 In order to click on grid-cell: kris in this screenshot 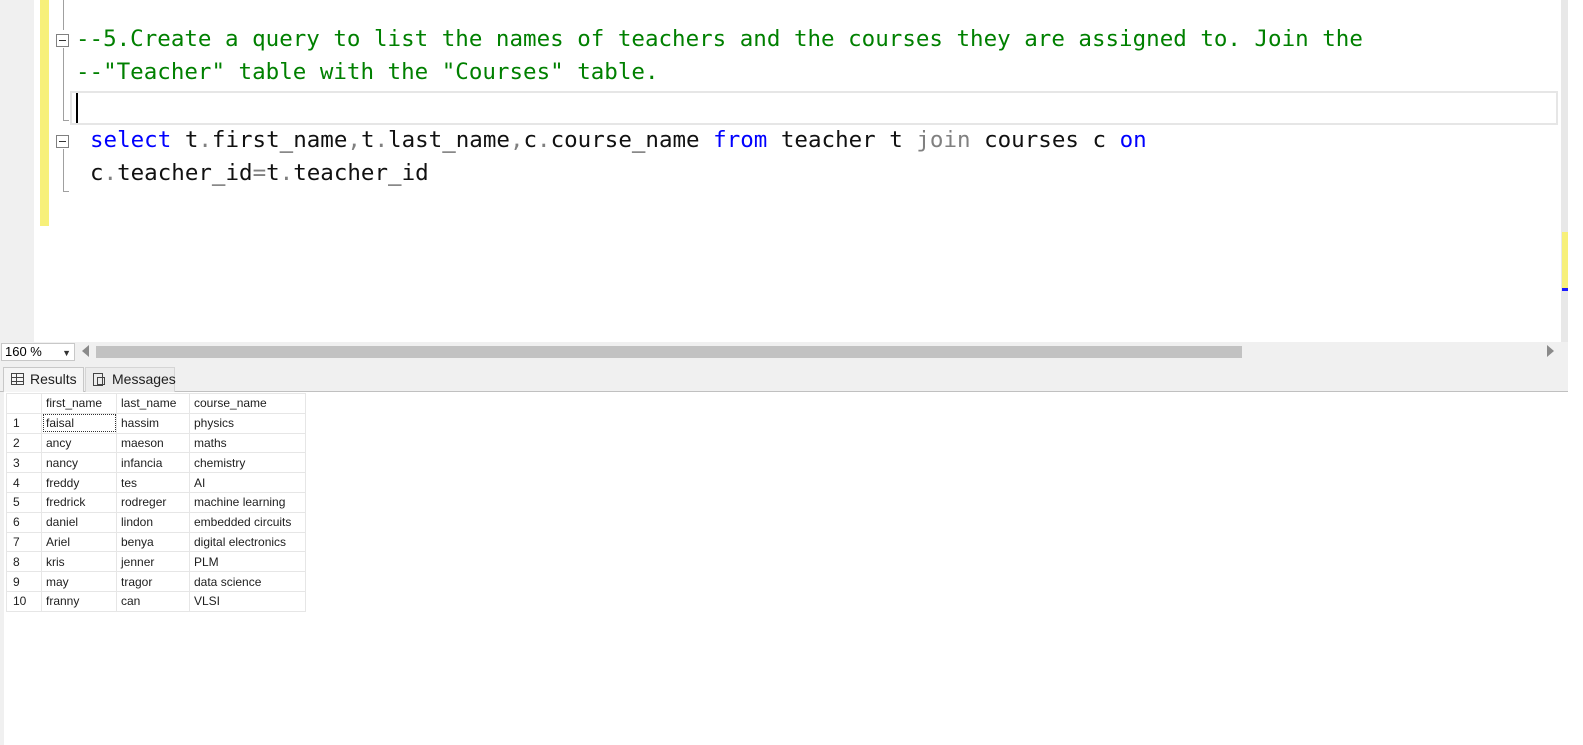, I will do `click(79, 562)`.